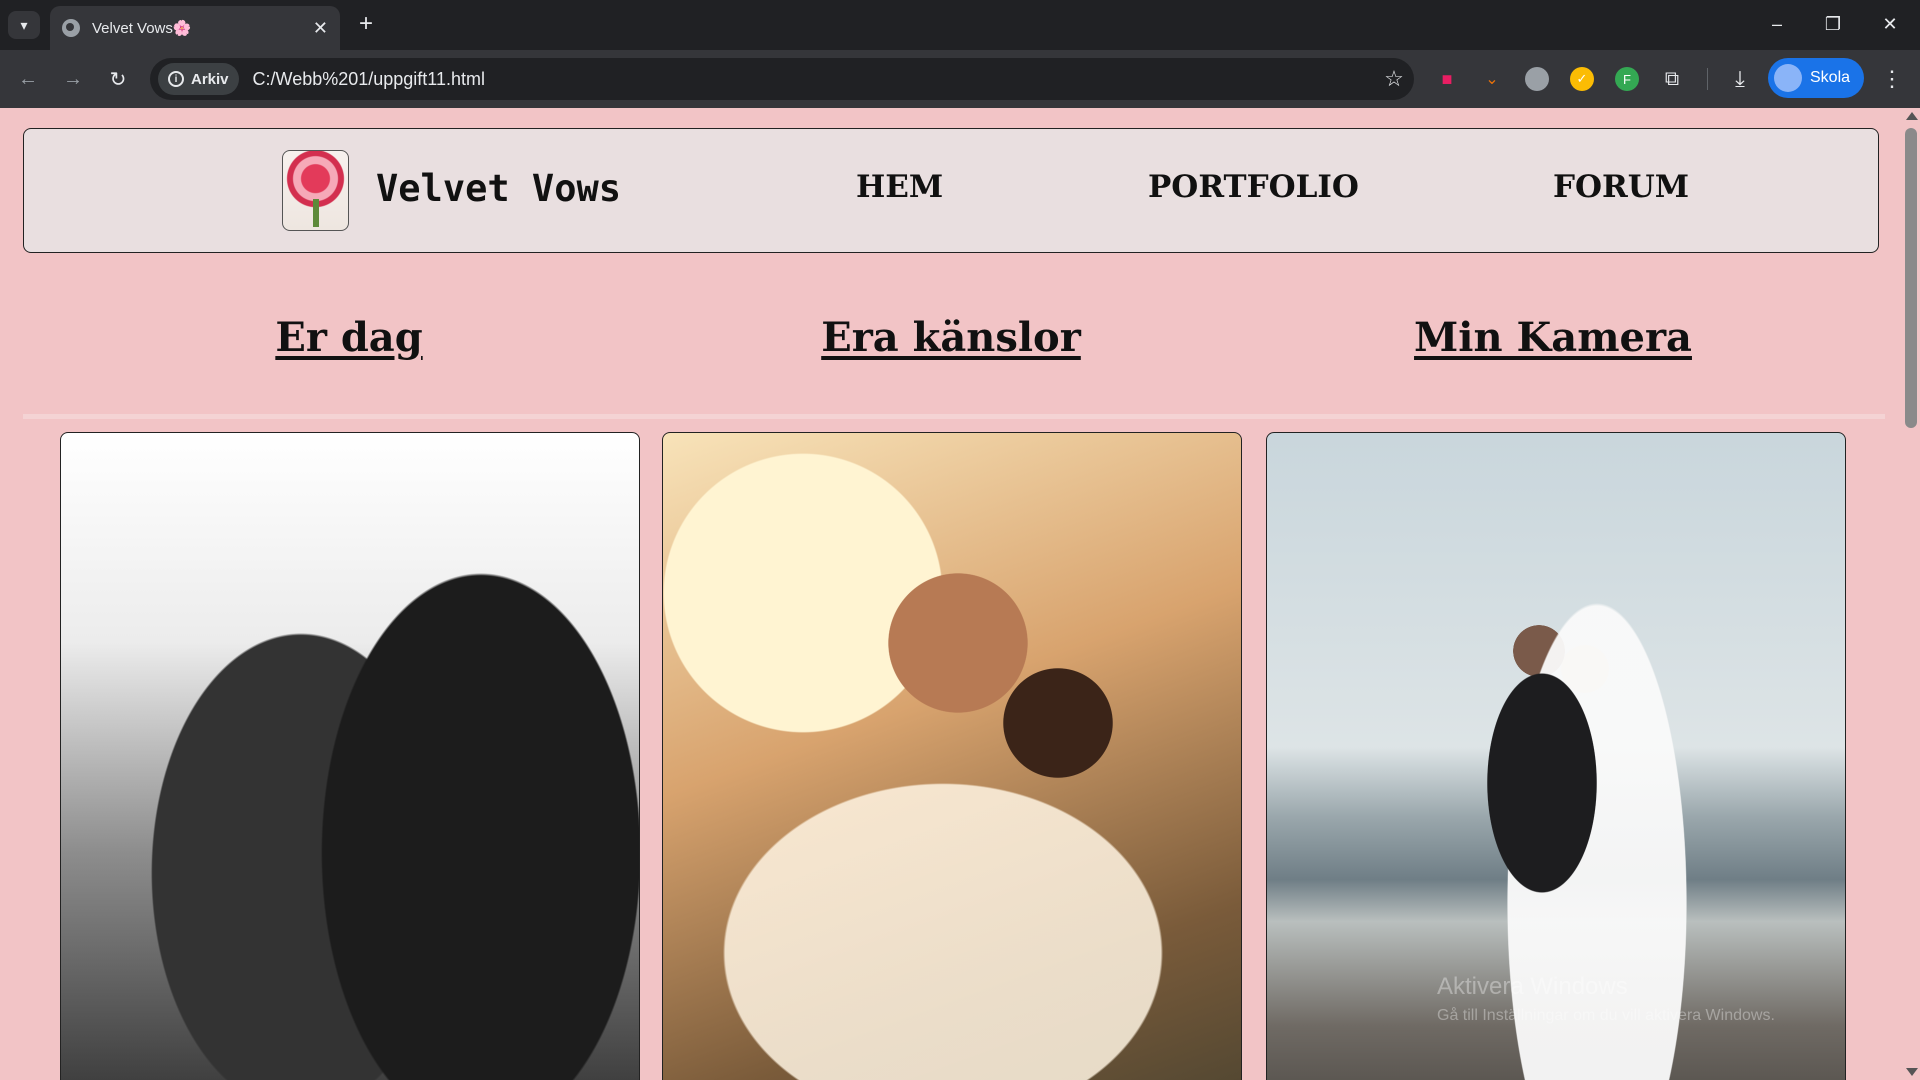  I want to click on forward-button: →, so click(73, 79).